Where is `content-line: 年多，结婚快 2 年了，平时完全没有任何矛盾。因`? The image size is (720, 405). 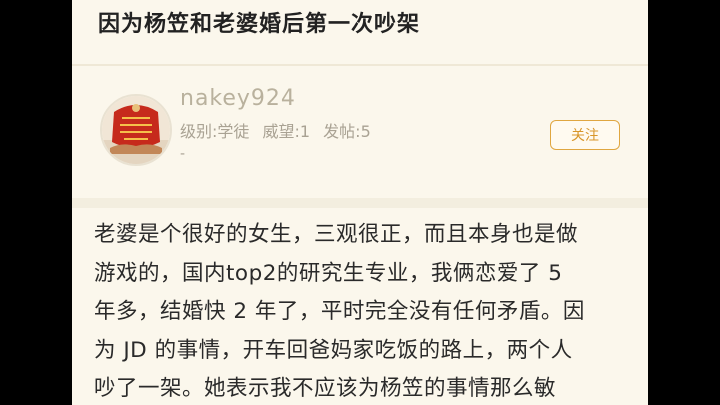
content-line: 年多，结婚快 2 年了，平时完全没有任何矛盾。因 is located at coordinates (339, 311).